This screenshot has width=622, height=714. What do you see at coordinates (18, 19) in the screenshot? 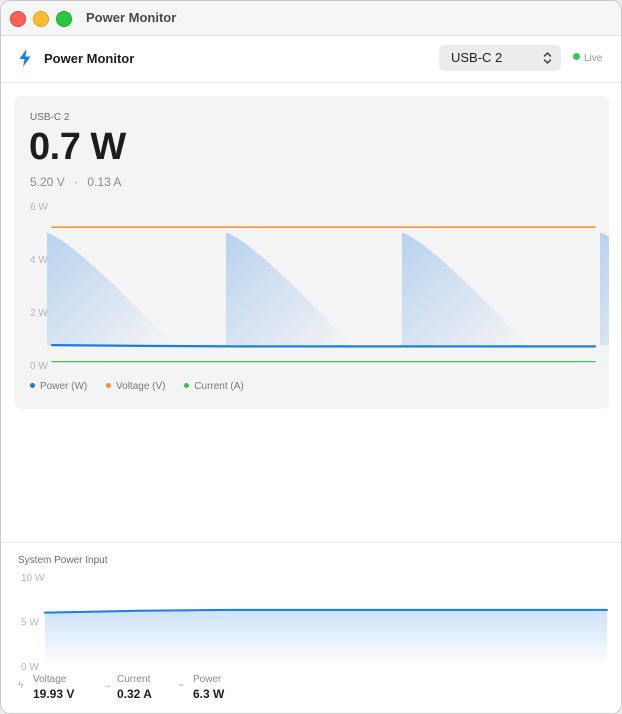
I see `close-button` at bounding box center [18, 19].